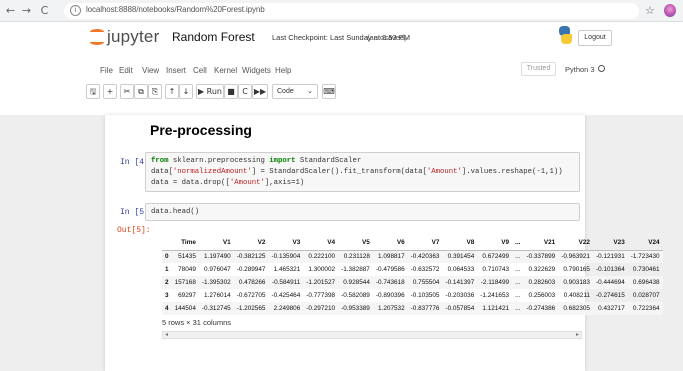 The image size is (683, 371). I want to click on table-cell: 0.722364, so click(646, 308).